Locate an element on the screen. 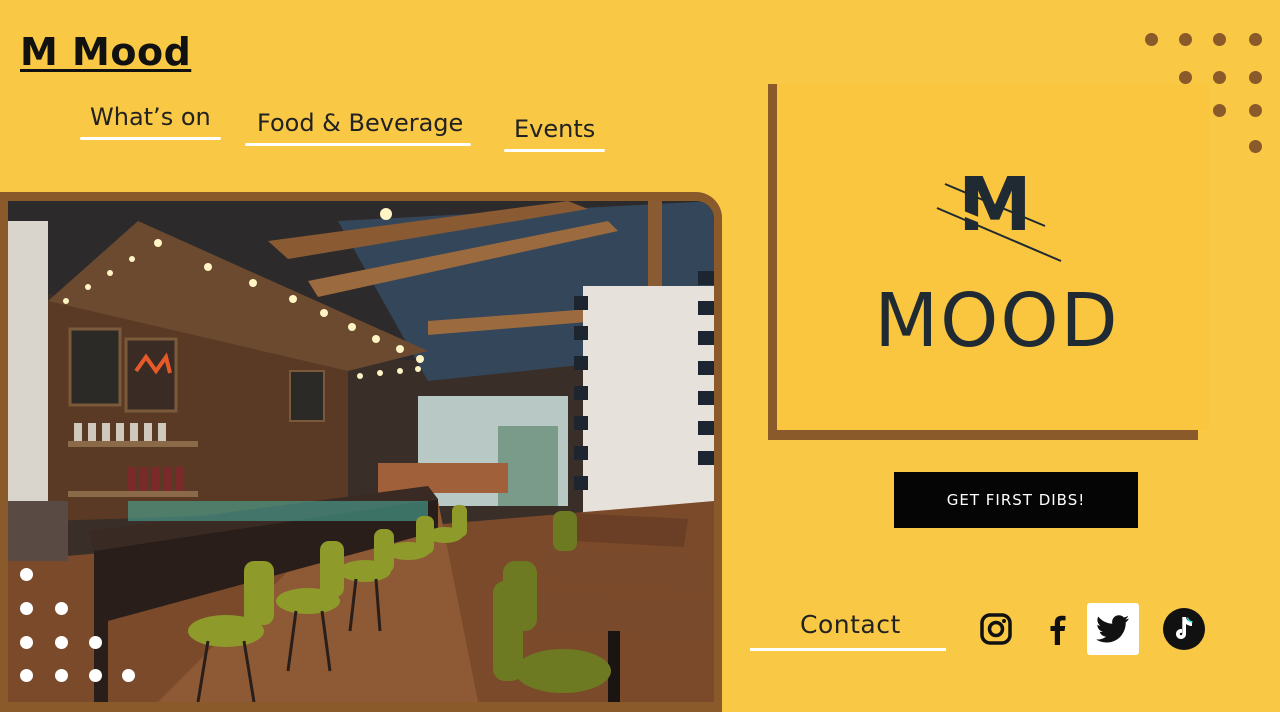  nav-whats-on: What’s on is located at coordinates (150, 121).